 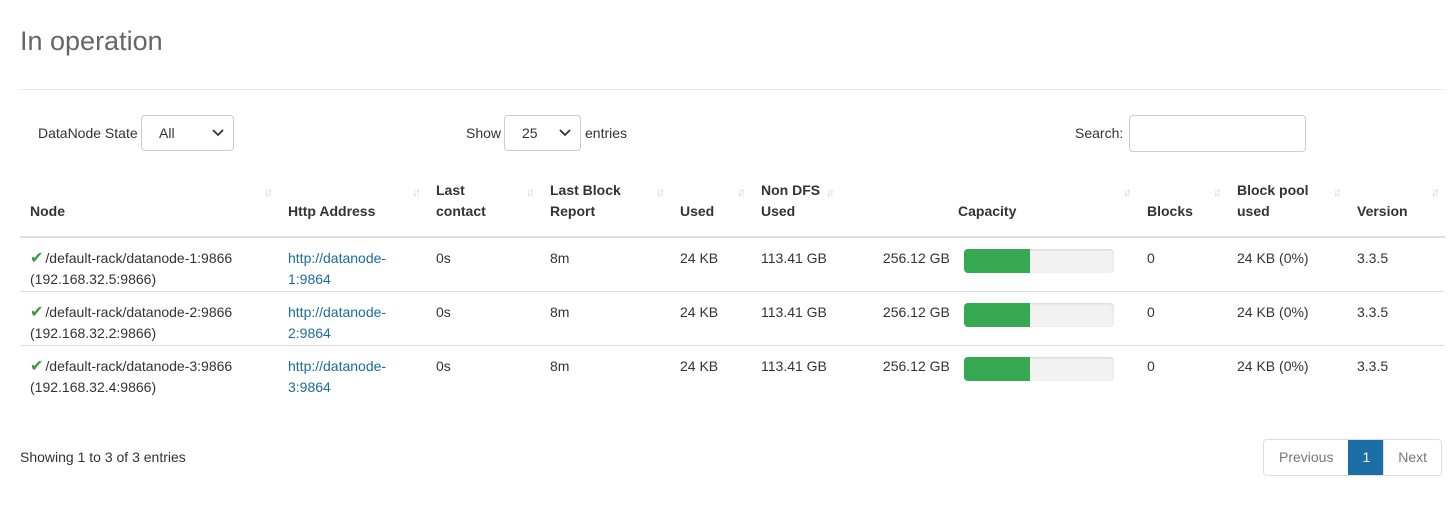 I want to click on datanode-state-label: DataNode State, so click(x=88, y=133).